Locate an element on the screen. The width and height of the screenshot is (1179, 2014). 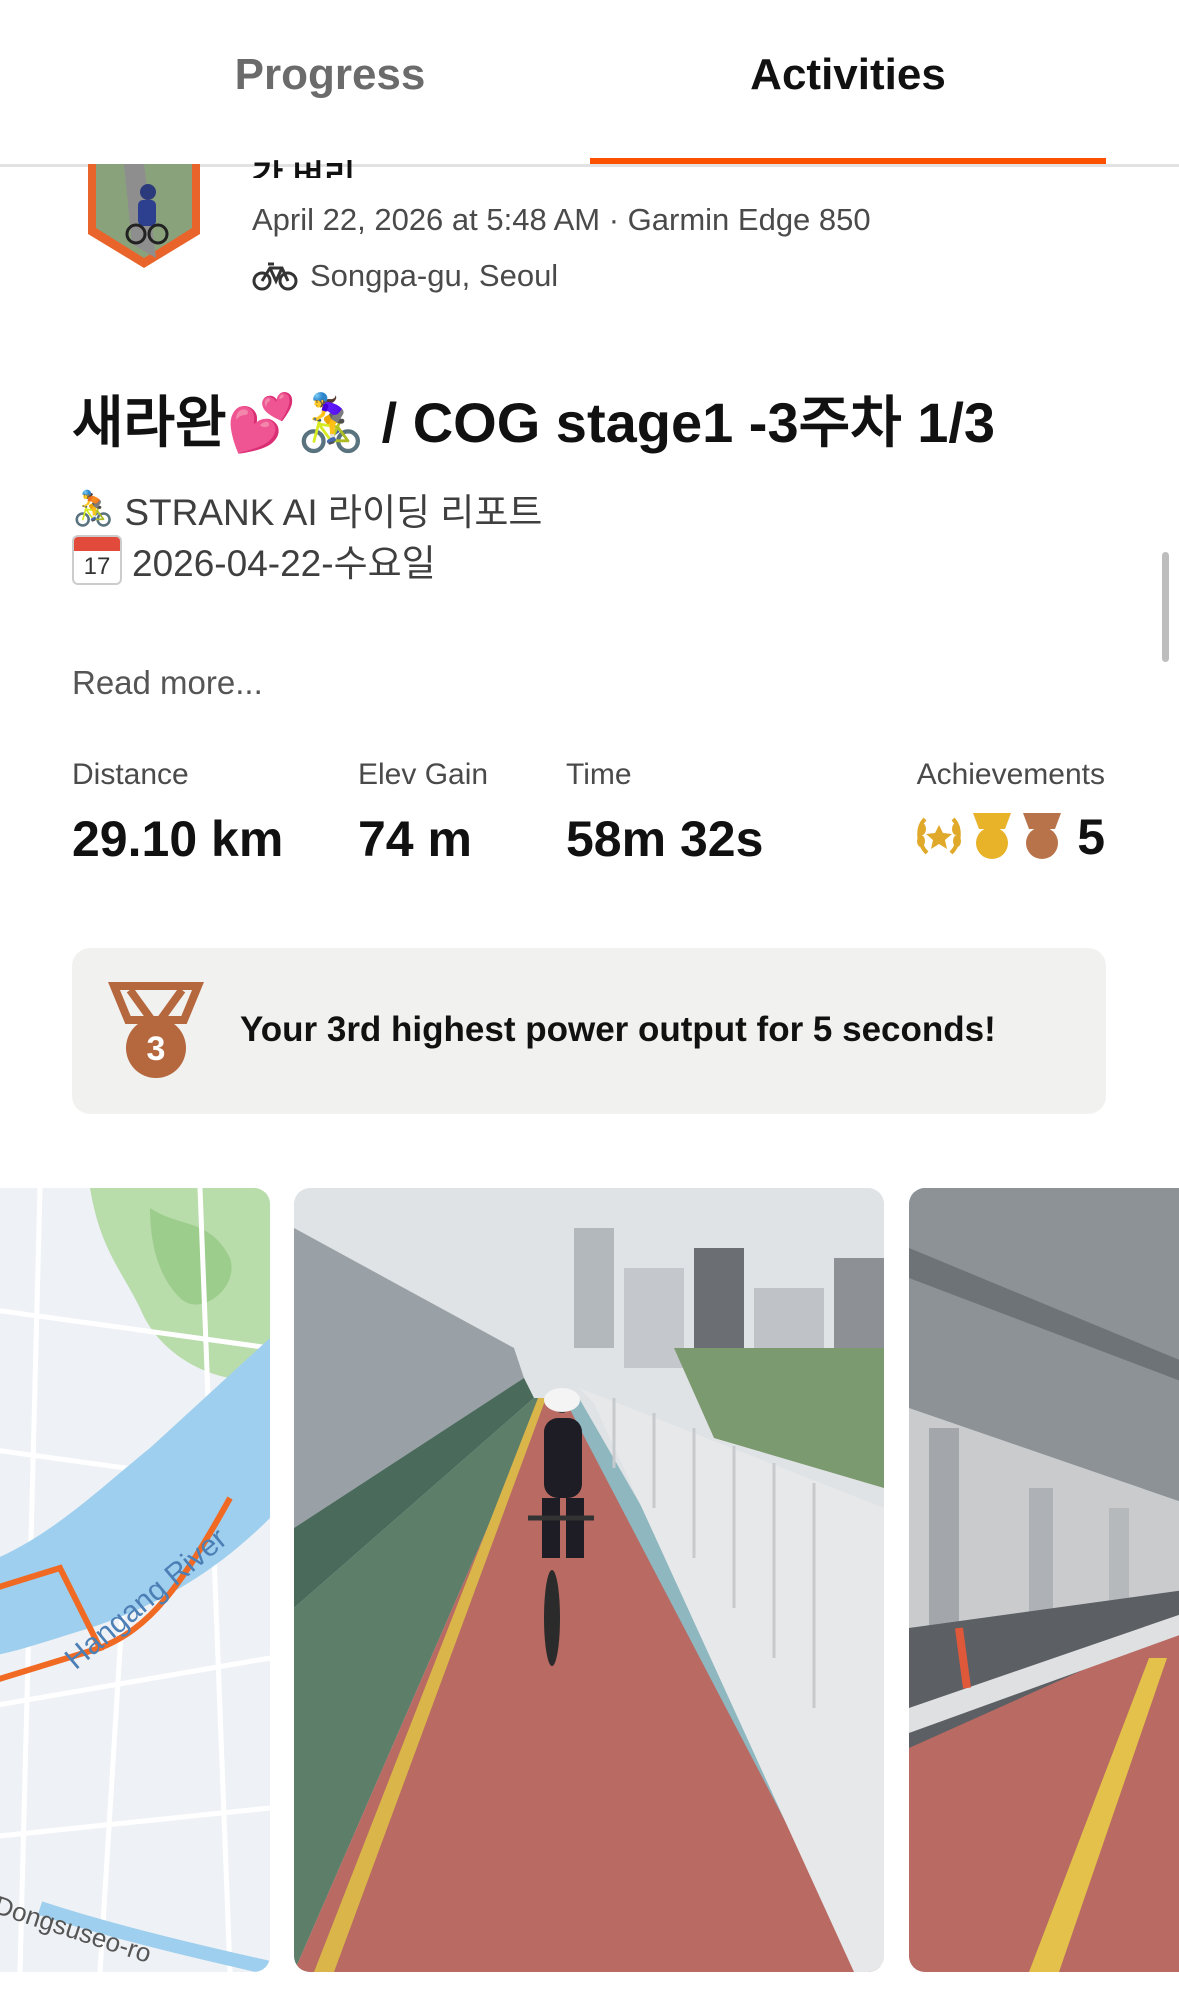
tab-progress: Progress is located at coordinates (330, 75).